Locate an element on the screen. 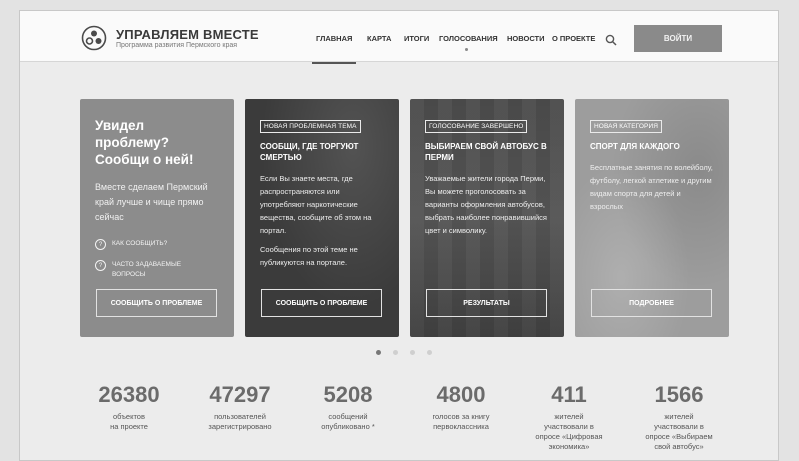 The width and height of the screenshot is (799, 461). nav-item-results: ИТОГИ is located at coordinates (416, 38).